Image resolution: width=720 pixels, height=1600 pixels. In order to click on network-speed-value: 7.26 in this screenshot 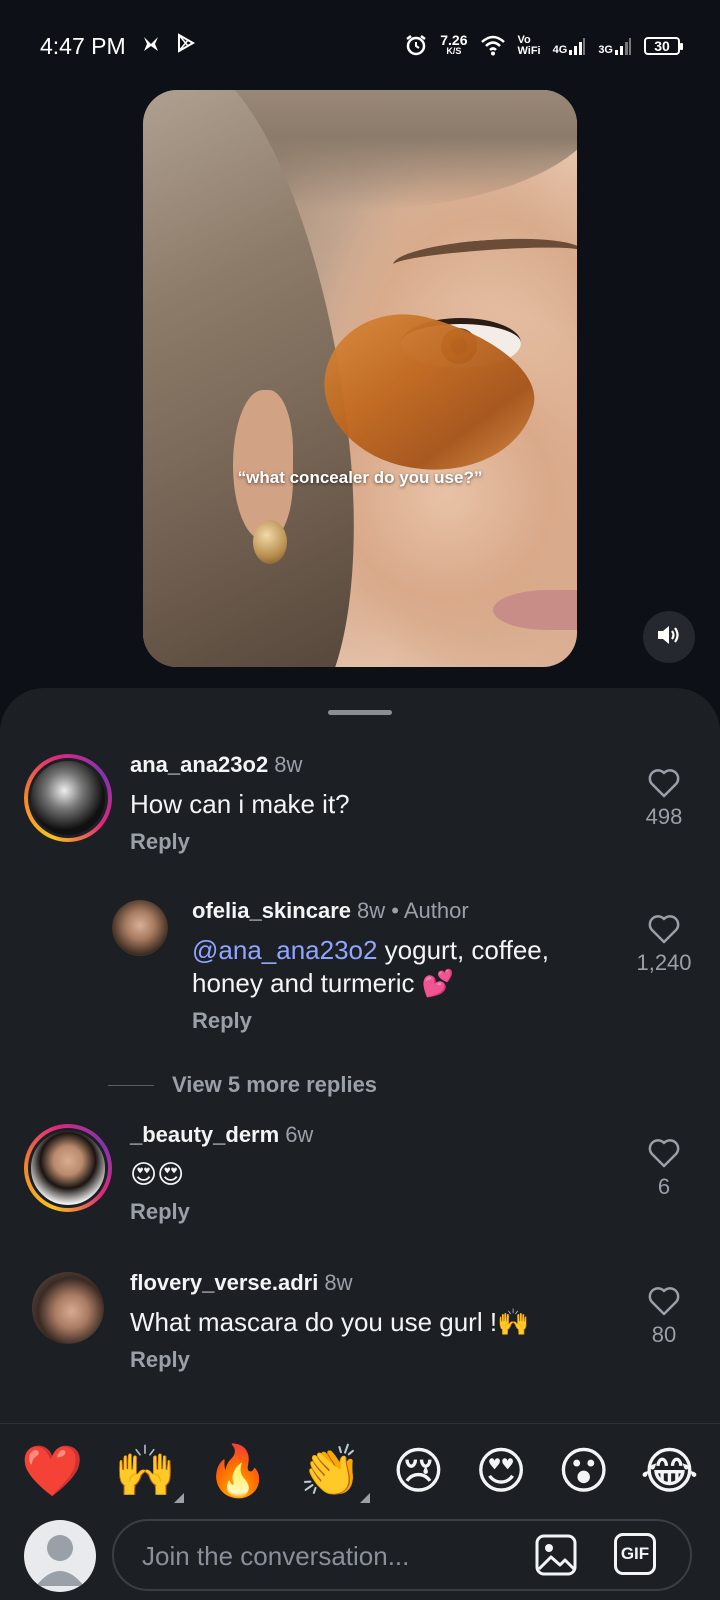, I will do `click(454, 40)`.